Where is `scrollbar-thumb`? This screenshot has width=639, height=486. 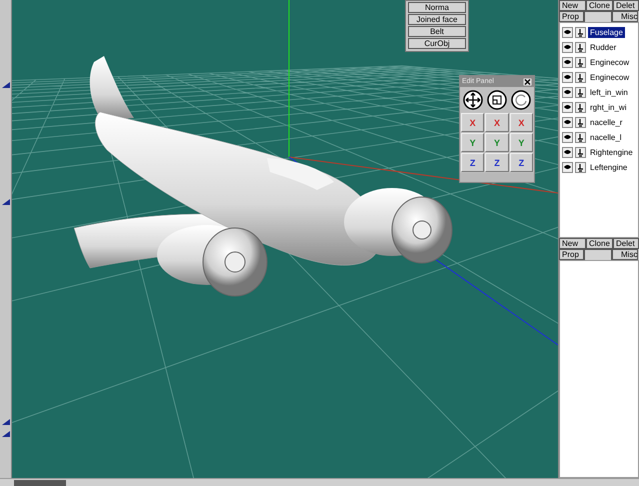
scrollbar-thumb is located at coordinates (40, 483).